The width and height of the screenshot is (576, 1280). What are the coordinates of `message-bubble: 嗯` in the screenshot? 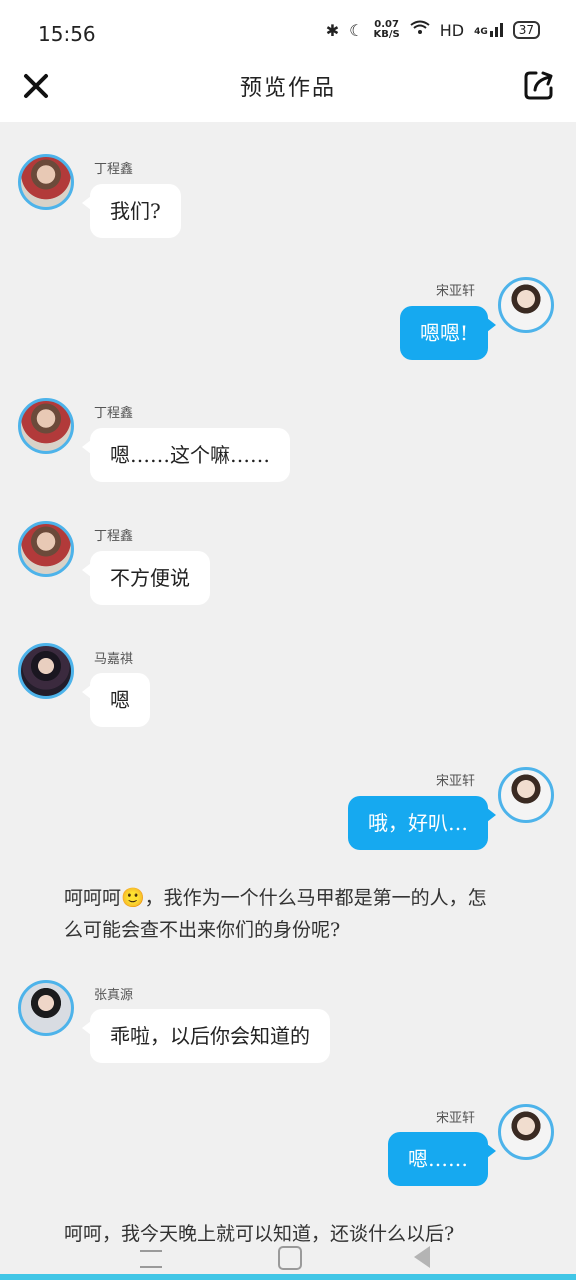 It's located at (116, 700).